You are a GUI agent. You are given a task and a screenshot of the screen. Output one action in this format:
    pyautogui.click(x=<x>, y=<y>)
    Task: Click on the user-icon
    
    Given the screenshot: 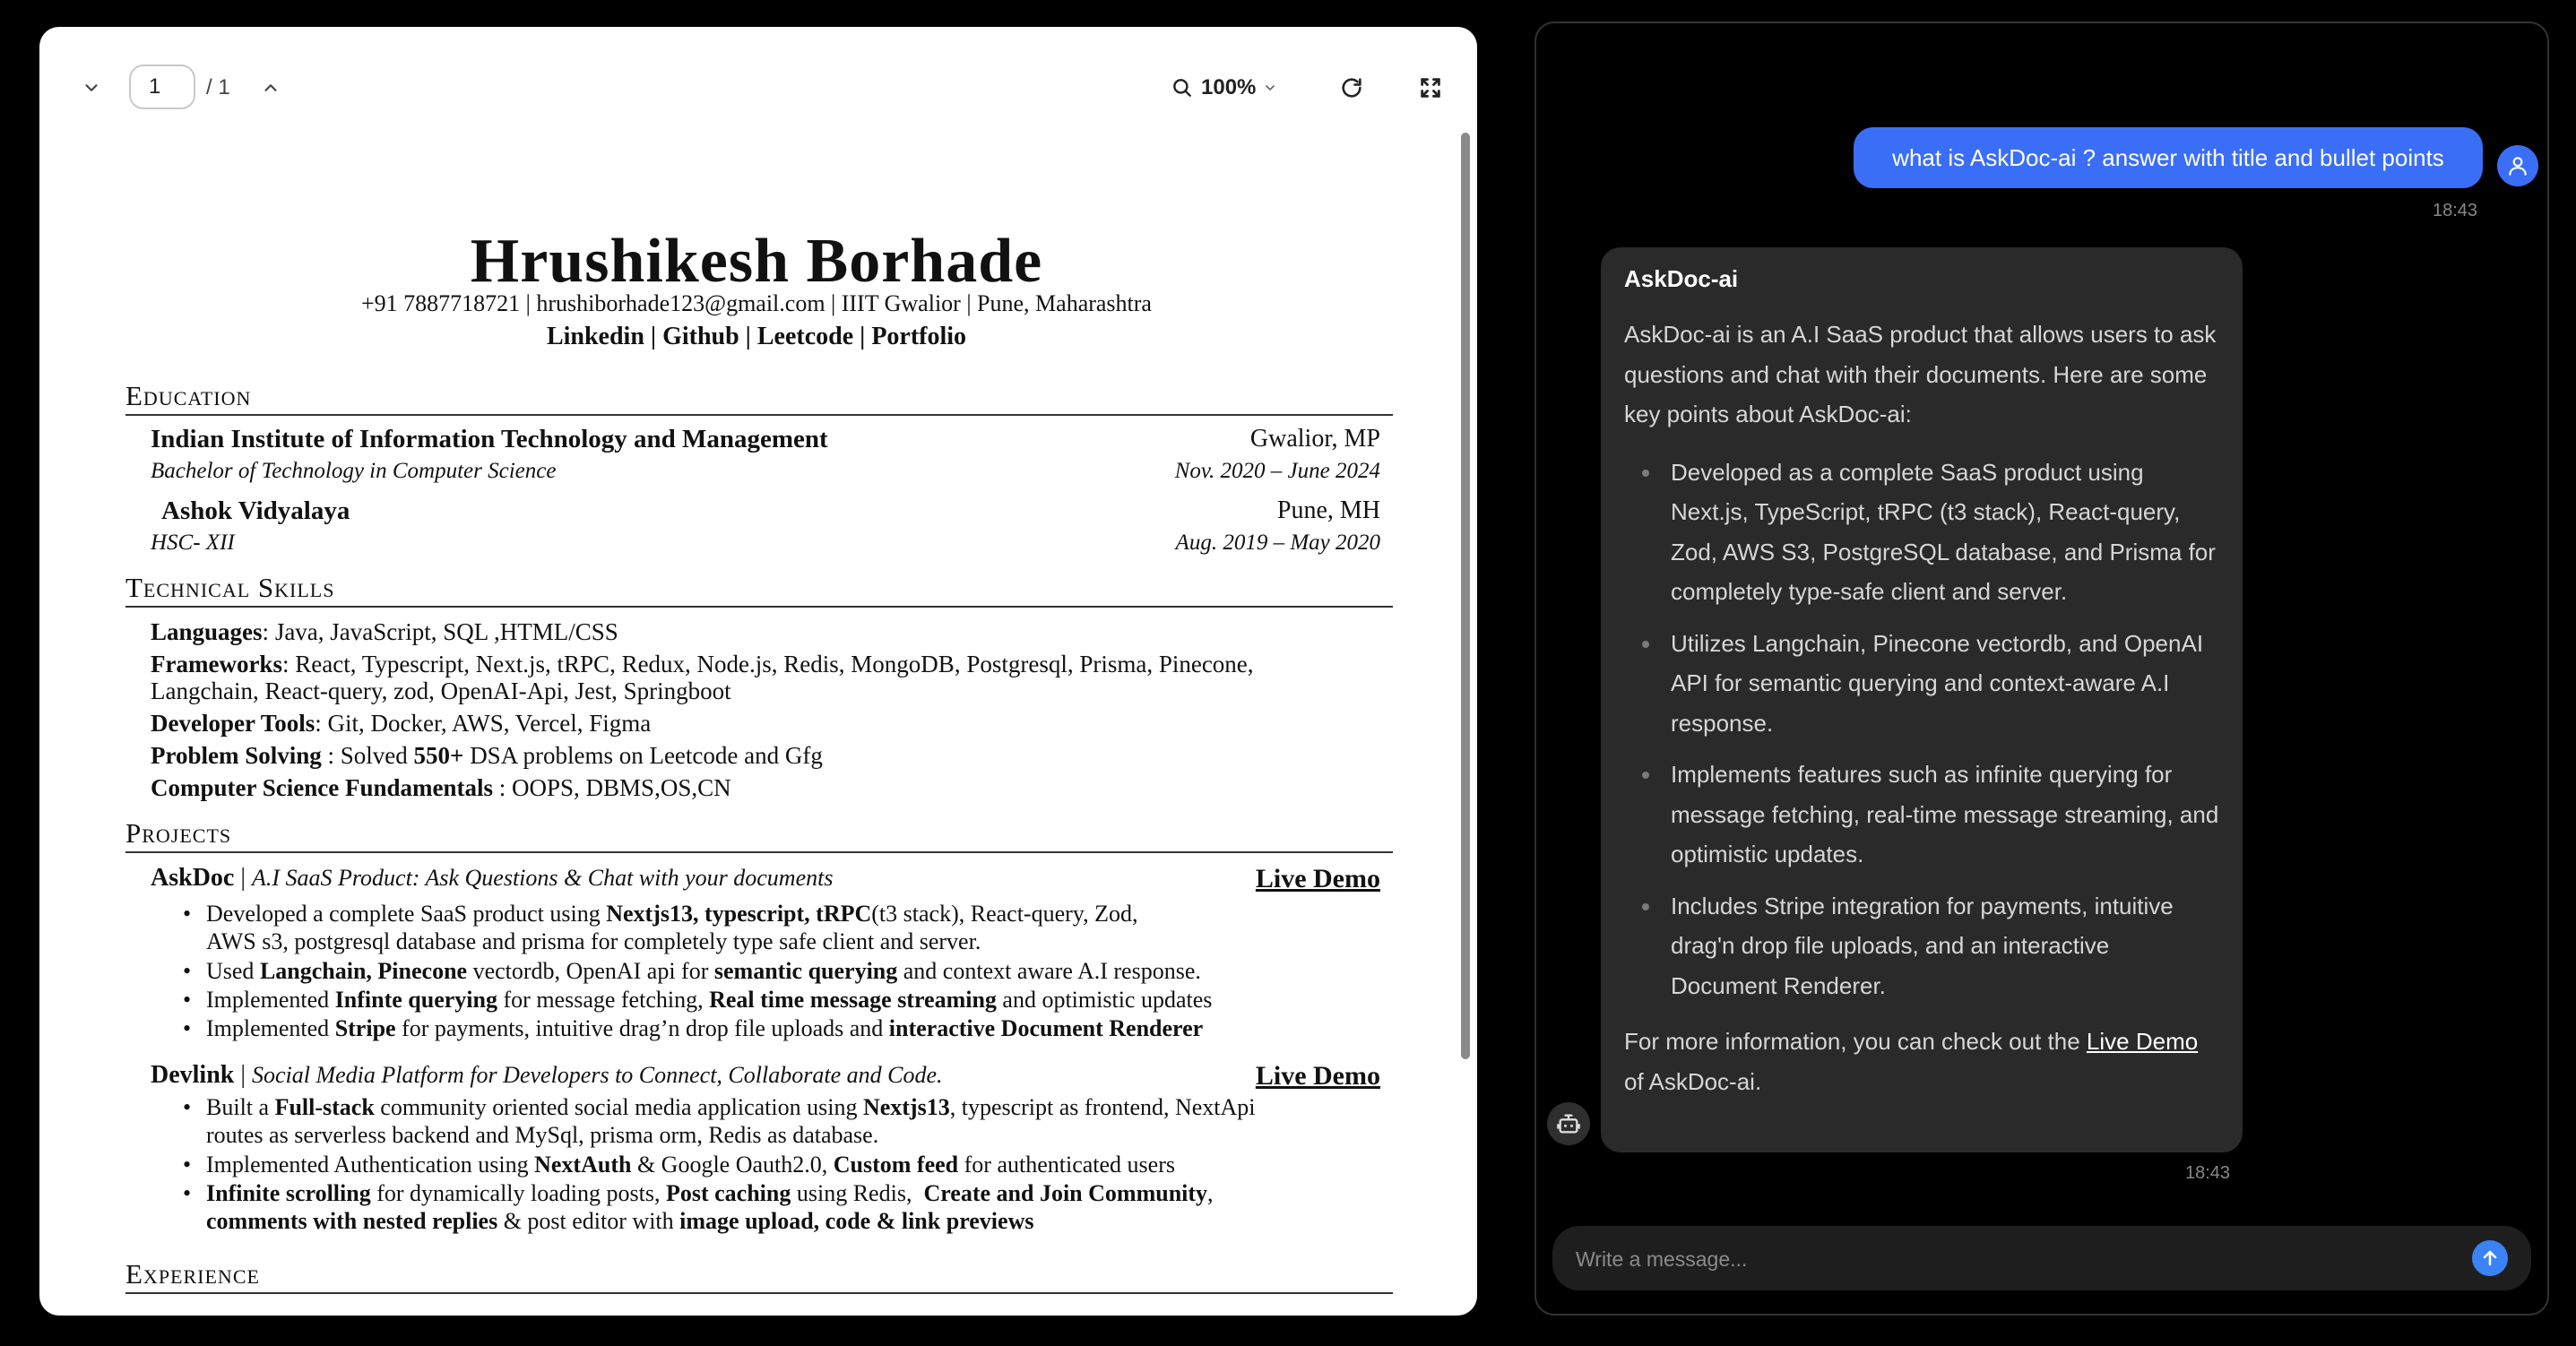 What is the action you would take?
    pyautogui.click(x=2518, y=166)
    